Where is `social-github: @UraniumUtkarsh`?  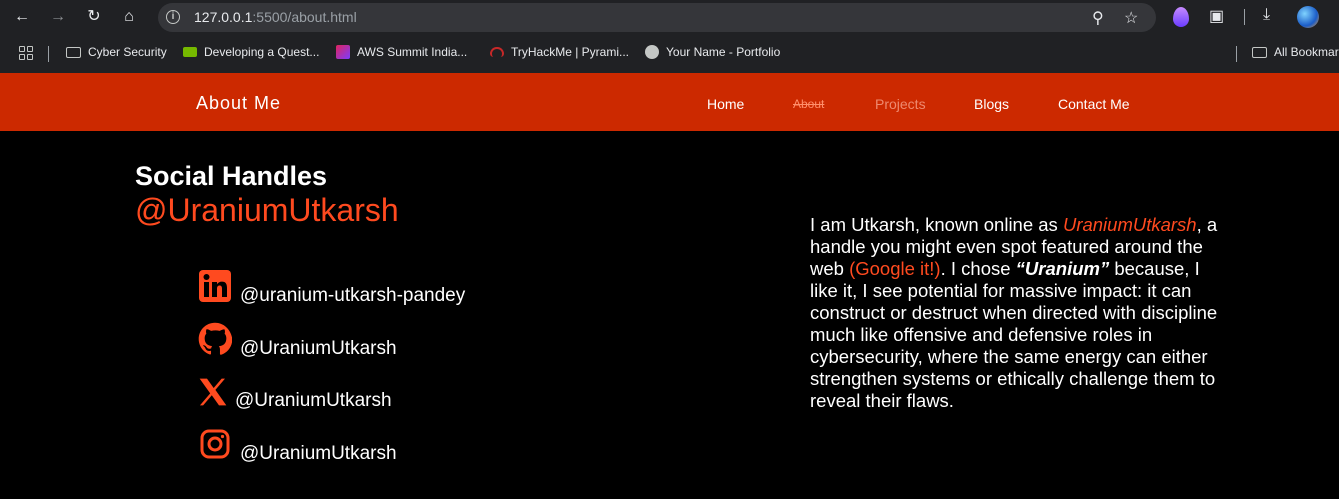 social-github: @UraniumUtkarsh is located at coordinates (297, 337).